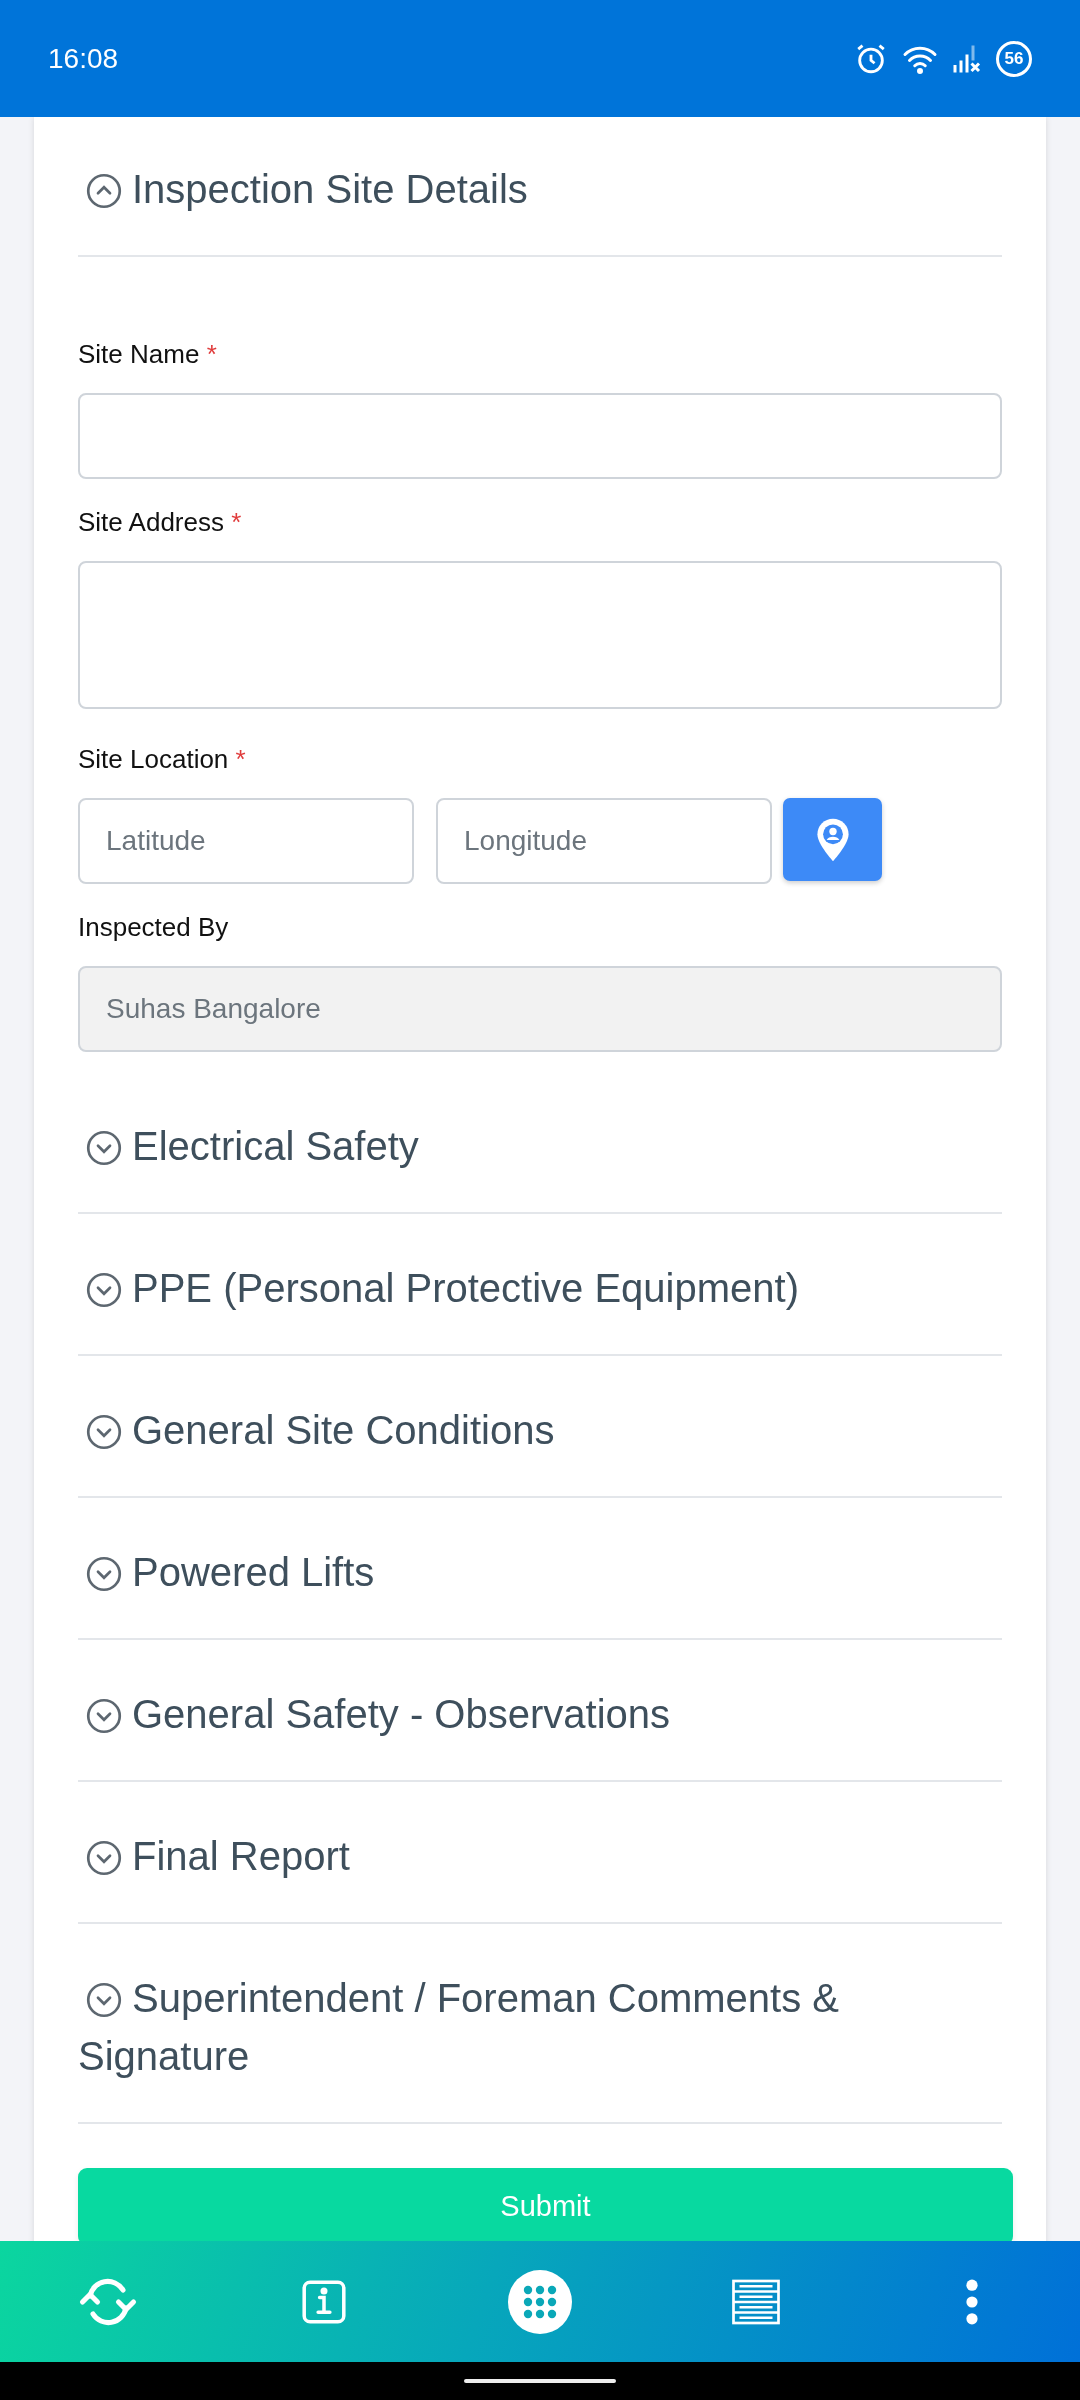  Describe the element at coordinates (540, 1569) in the screenshot. I see `section-header: Powered Lifts` at that location.